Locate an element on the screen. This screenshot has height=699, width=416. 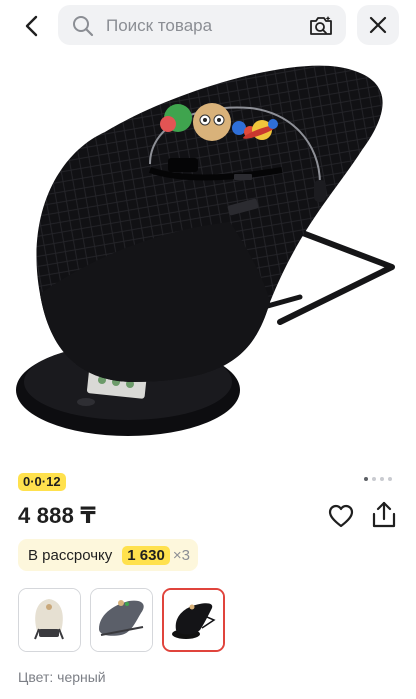
close-icon is located at coordinates (378, 25).